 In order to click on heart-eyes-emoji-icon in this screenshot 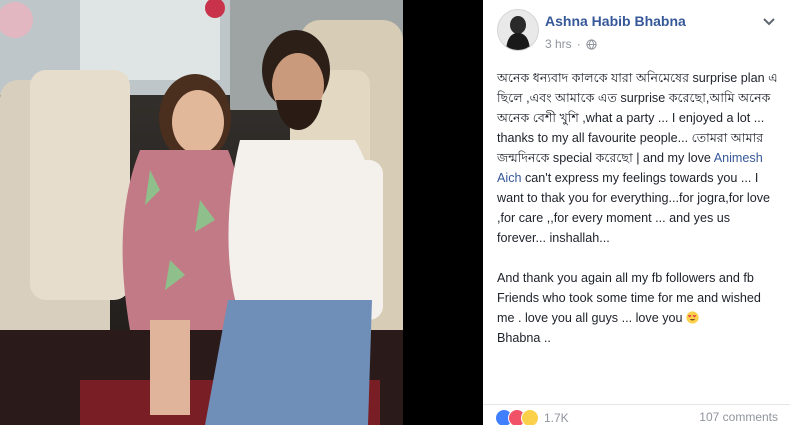, I will do `click(692, 317)`.